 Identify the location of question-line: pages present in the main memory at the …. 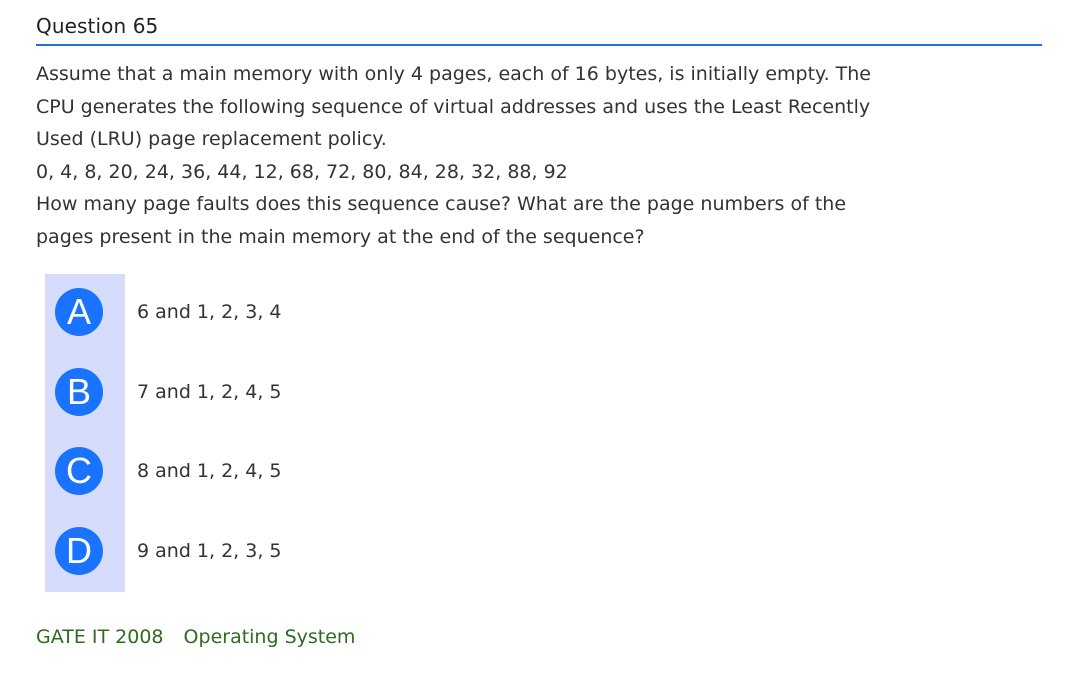
(340, 236).